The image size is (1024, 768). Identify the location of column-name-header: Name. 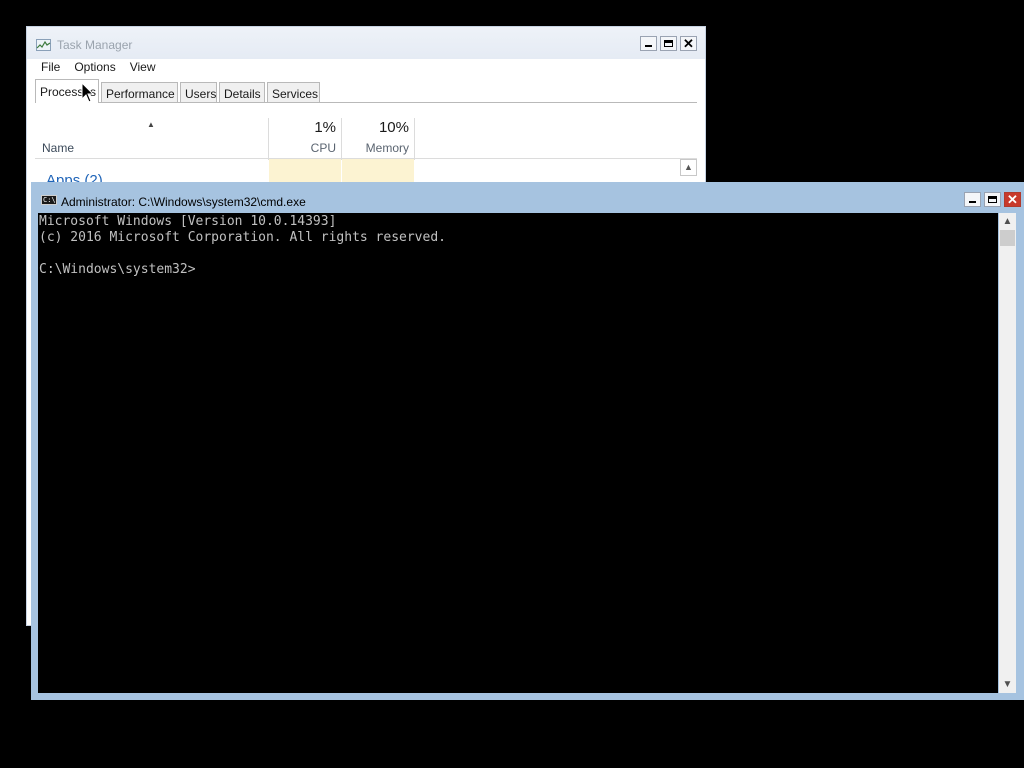
(58, 148).